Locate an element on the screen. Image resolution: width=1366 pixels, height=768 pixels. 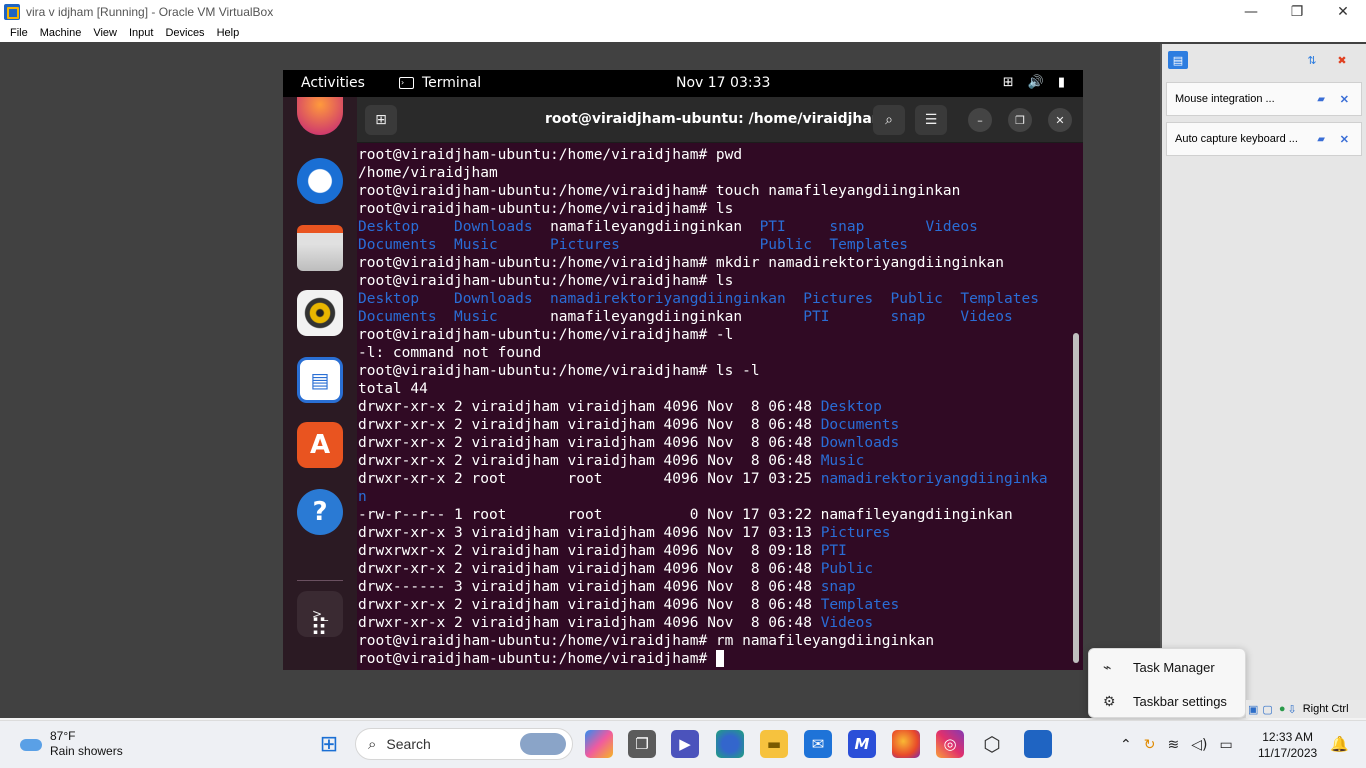
weather-text: 87°F Rain showers is located at coordinates (86, 744).